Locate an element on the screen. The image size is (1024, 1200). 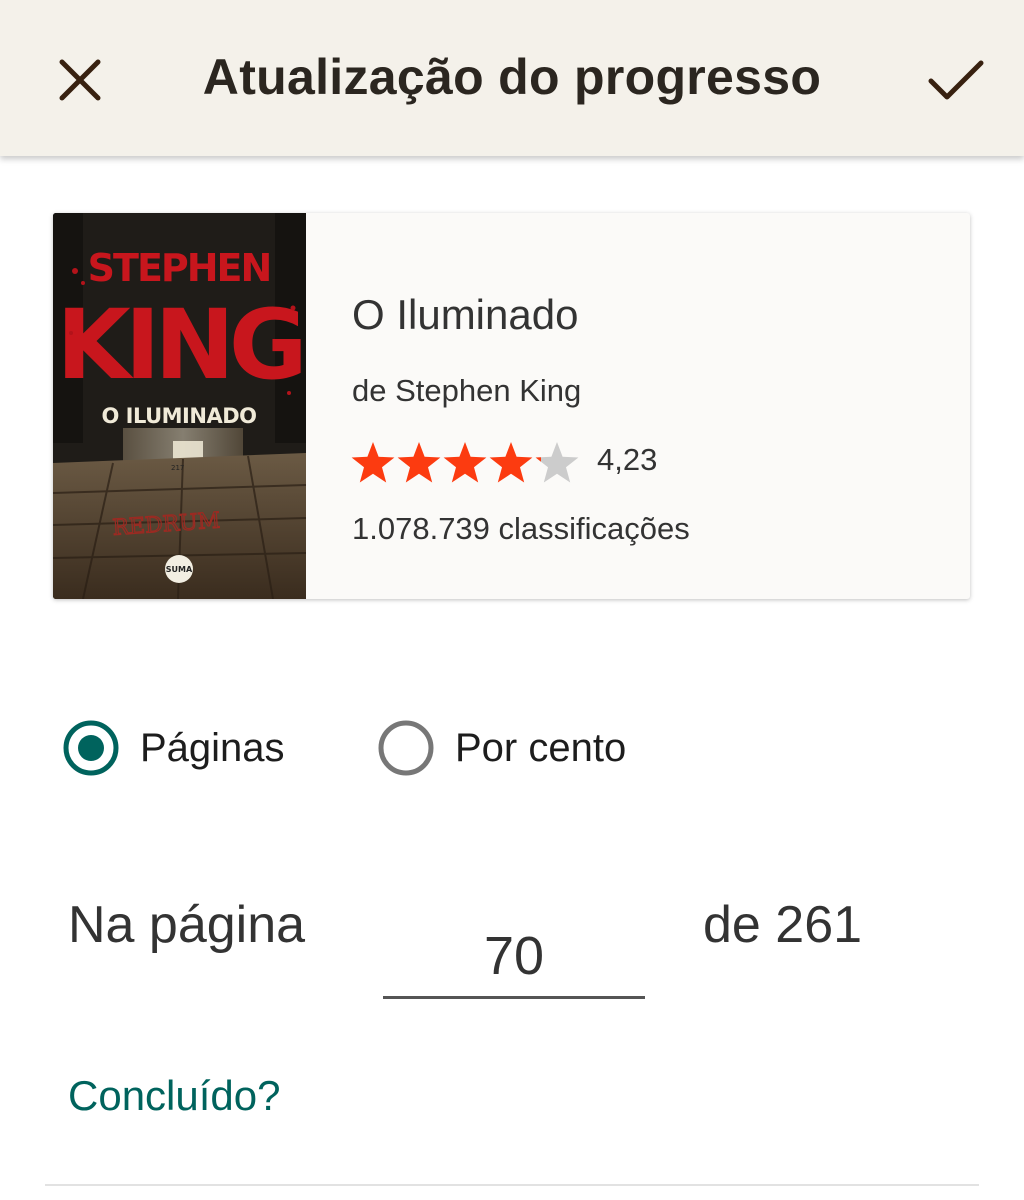
page-prefix-label: Na página is located at coordinates (187, 925).